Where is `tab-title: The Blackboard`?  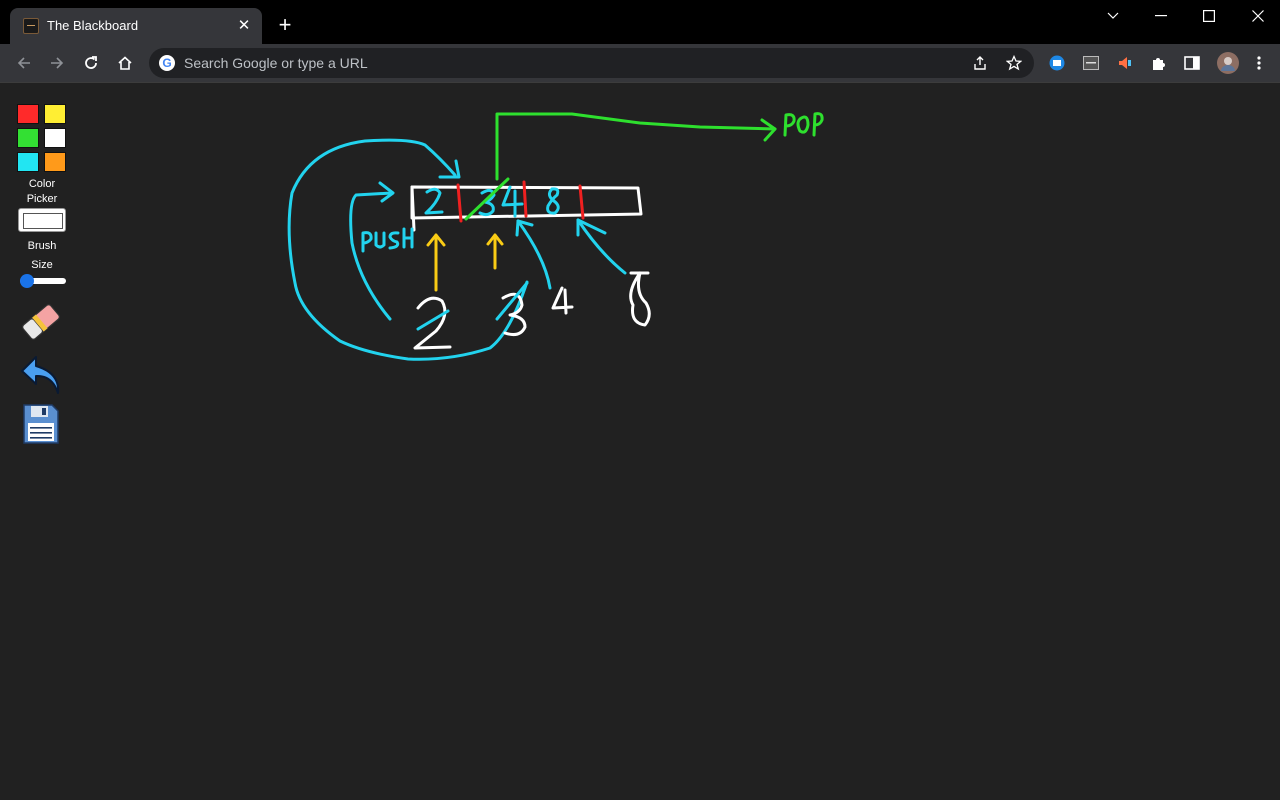
tab-title: The Blackboard is located at coordinates (93, 25).